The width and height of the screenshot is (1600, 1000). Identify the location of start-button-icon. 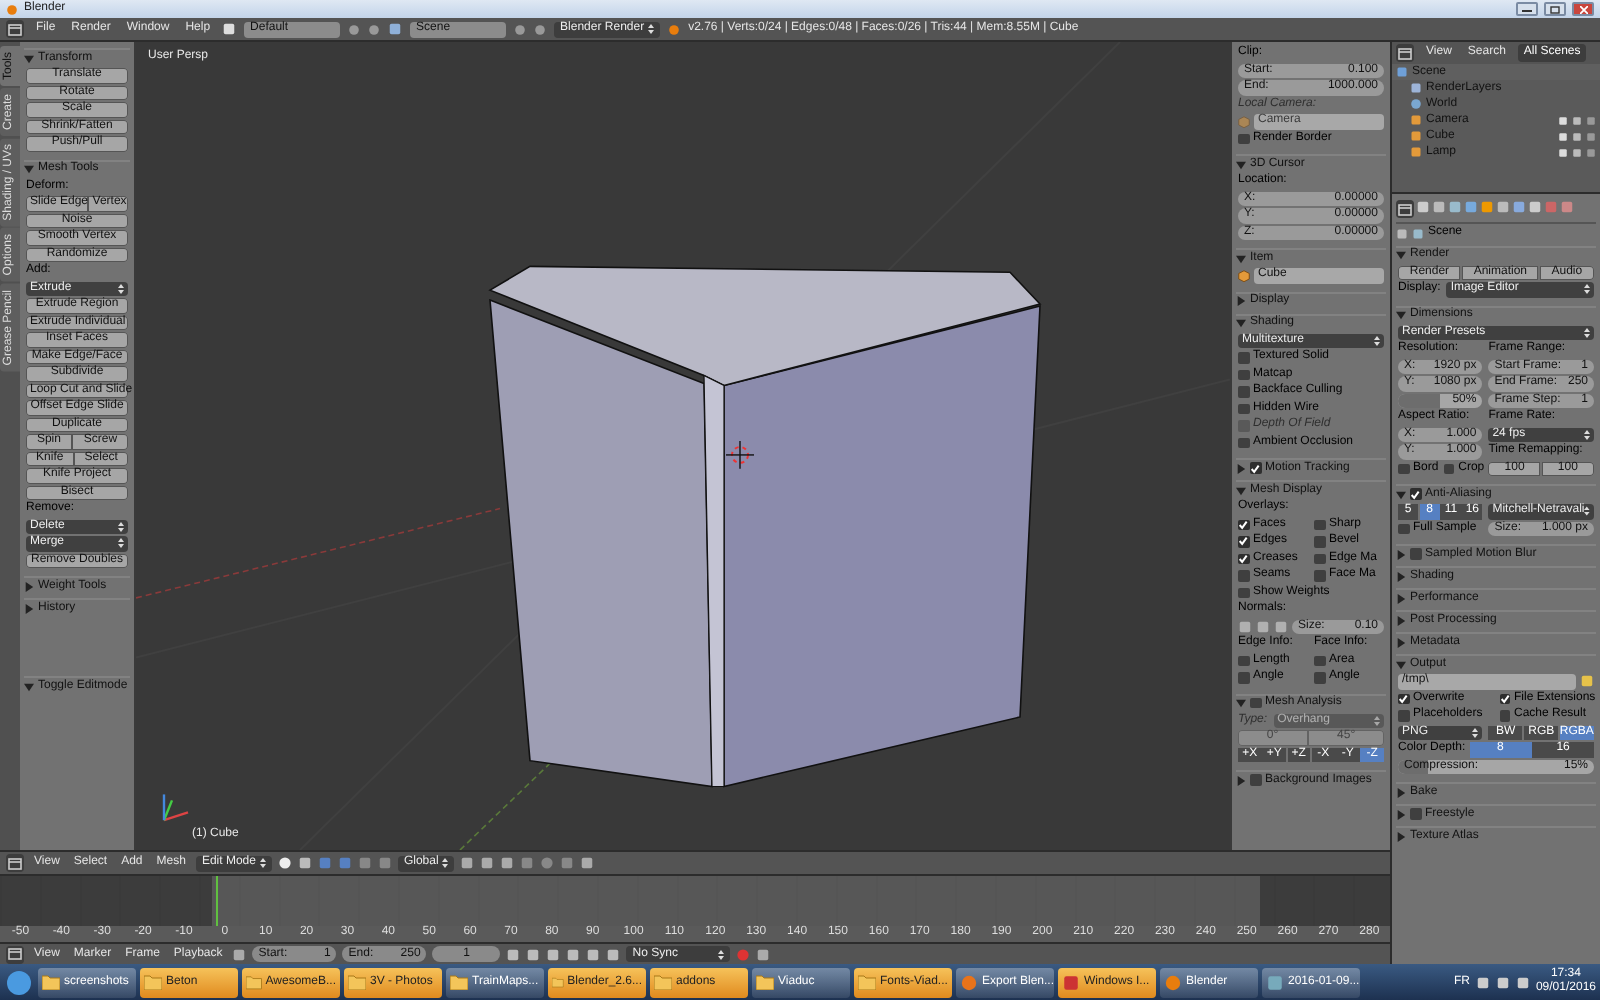
(19, 982).